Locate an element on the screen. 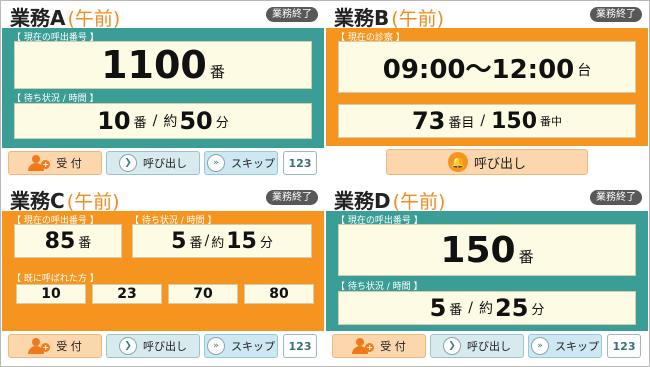 This screenshot has height=367, width=650. panel-a-button-bar: + 受 付 ❯ 呼び出し » スキップ 123 is located at coordinates (163, 163).